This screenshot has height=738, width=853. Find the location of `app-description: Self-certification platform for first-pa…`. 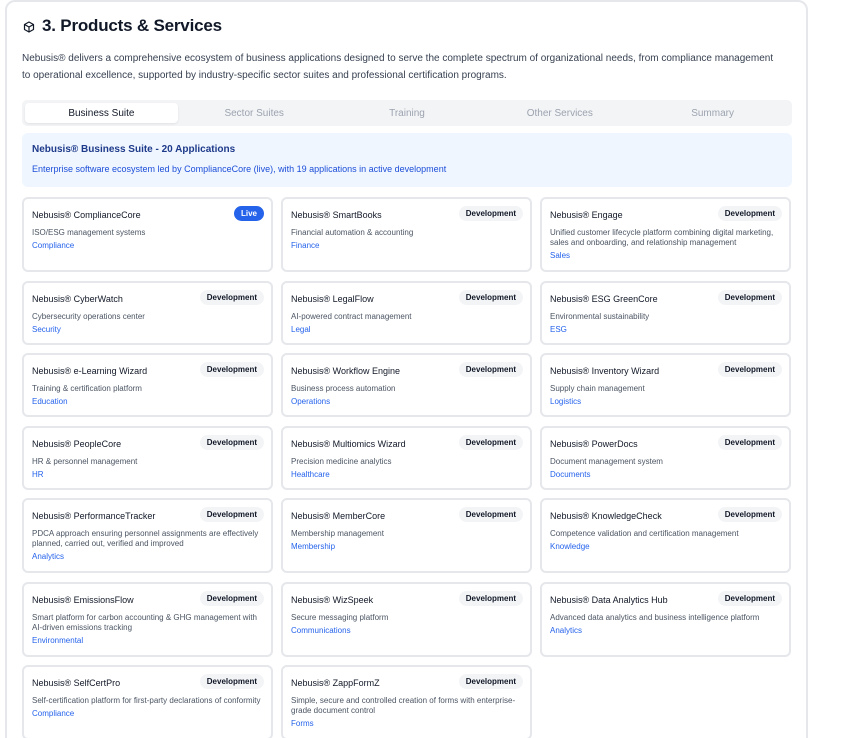

app-description: Self-certification platform for first-pa… is located at coordinates (146, 700).